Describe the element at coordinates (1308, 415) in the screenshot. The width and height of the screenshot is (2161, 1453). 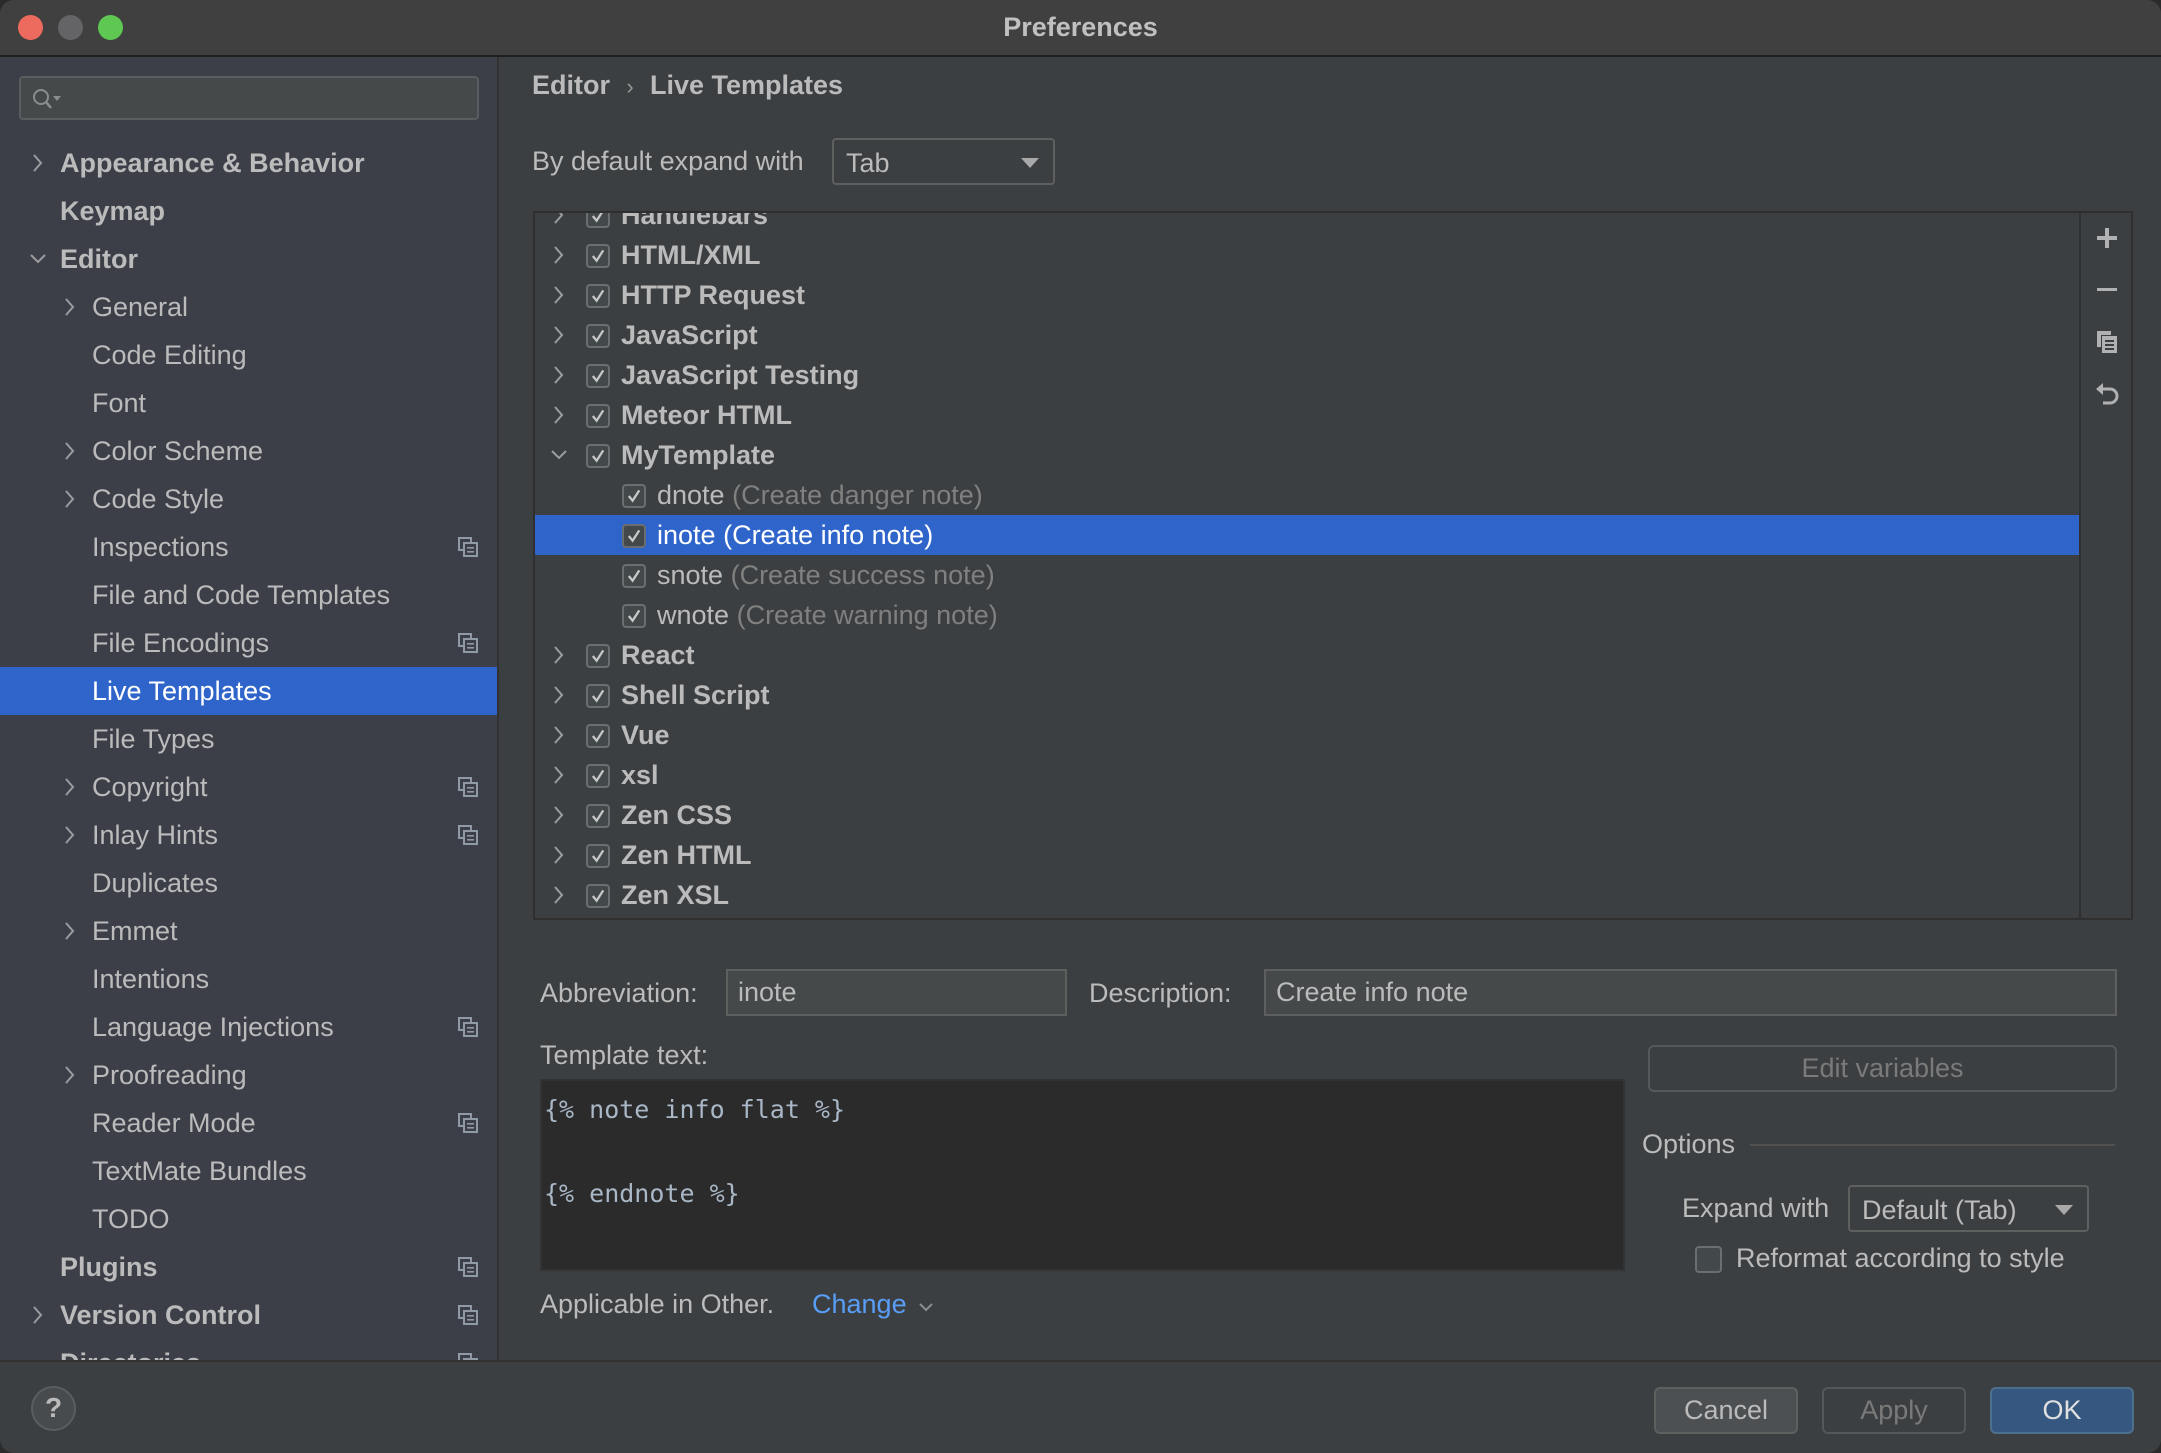
I see `template-group-row: Meteor HTML` at that location.